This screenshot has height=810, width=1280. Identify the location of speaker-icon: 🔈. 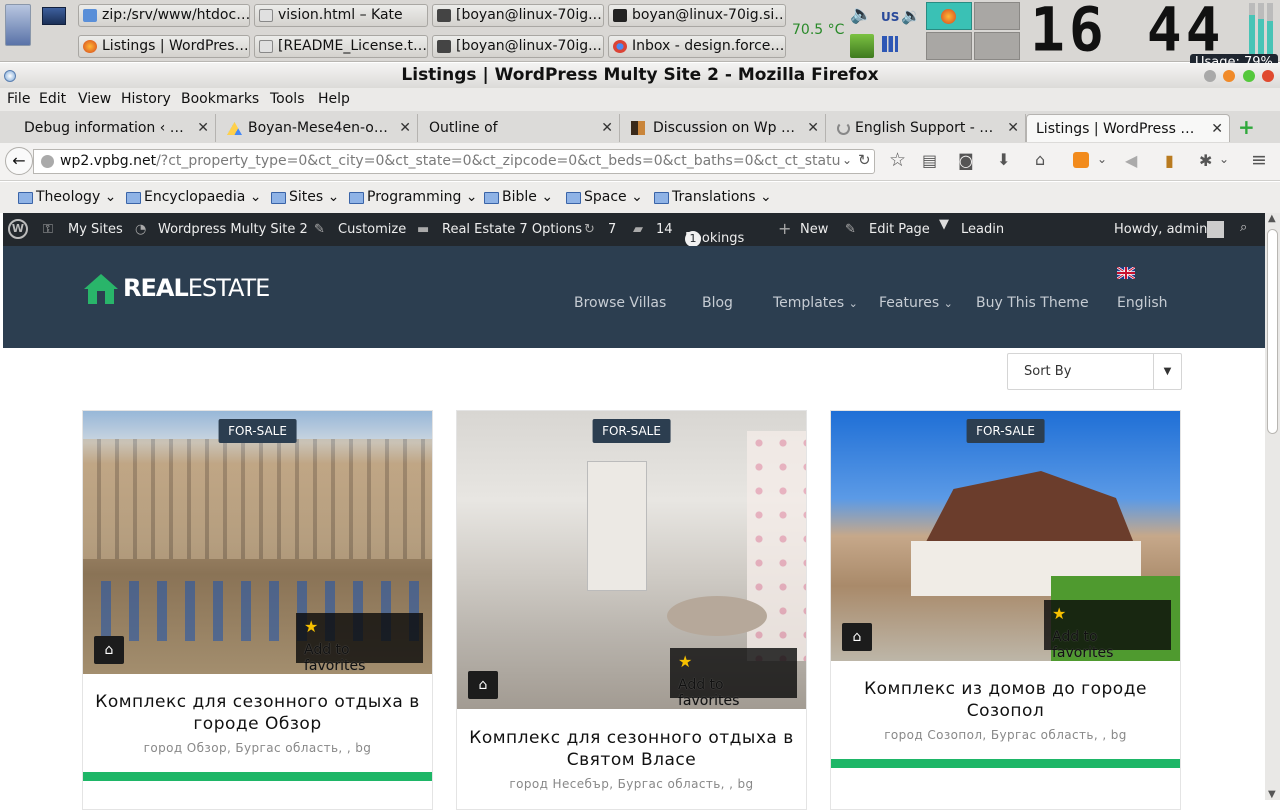
(861, 14).